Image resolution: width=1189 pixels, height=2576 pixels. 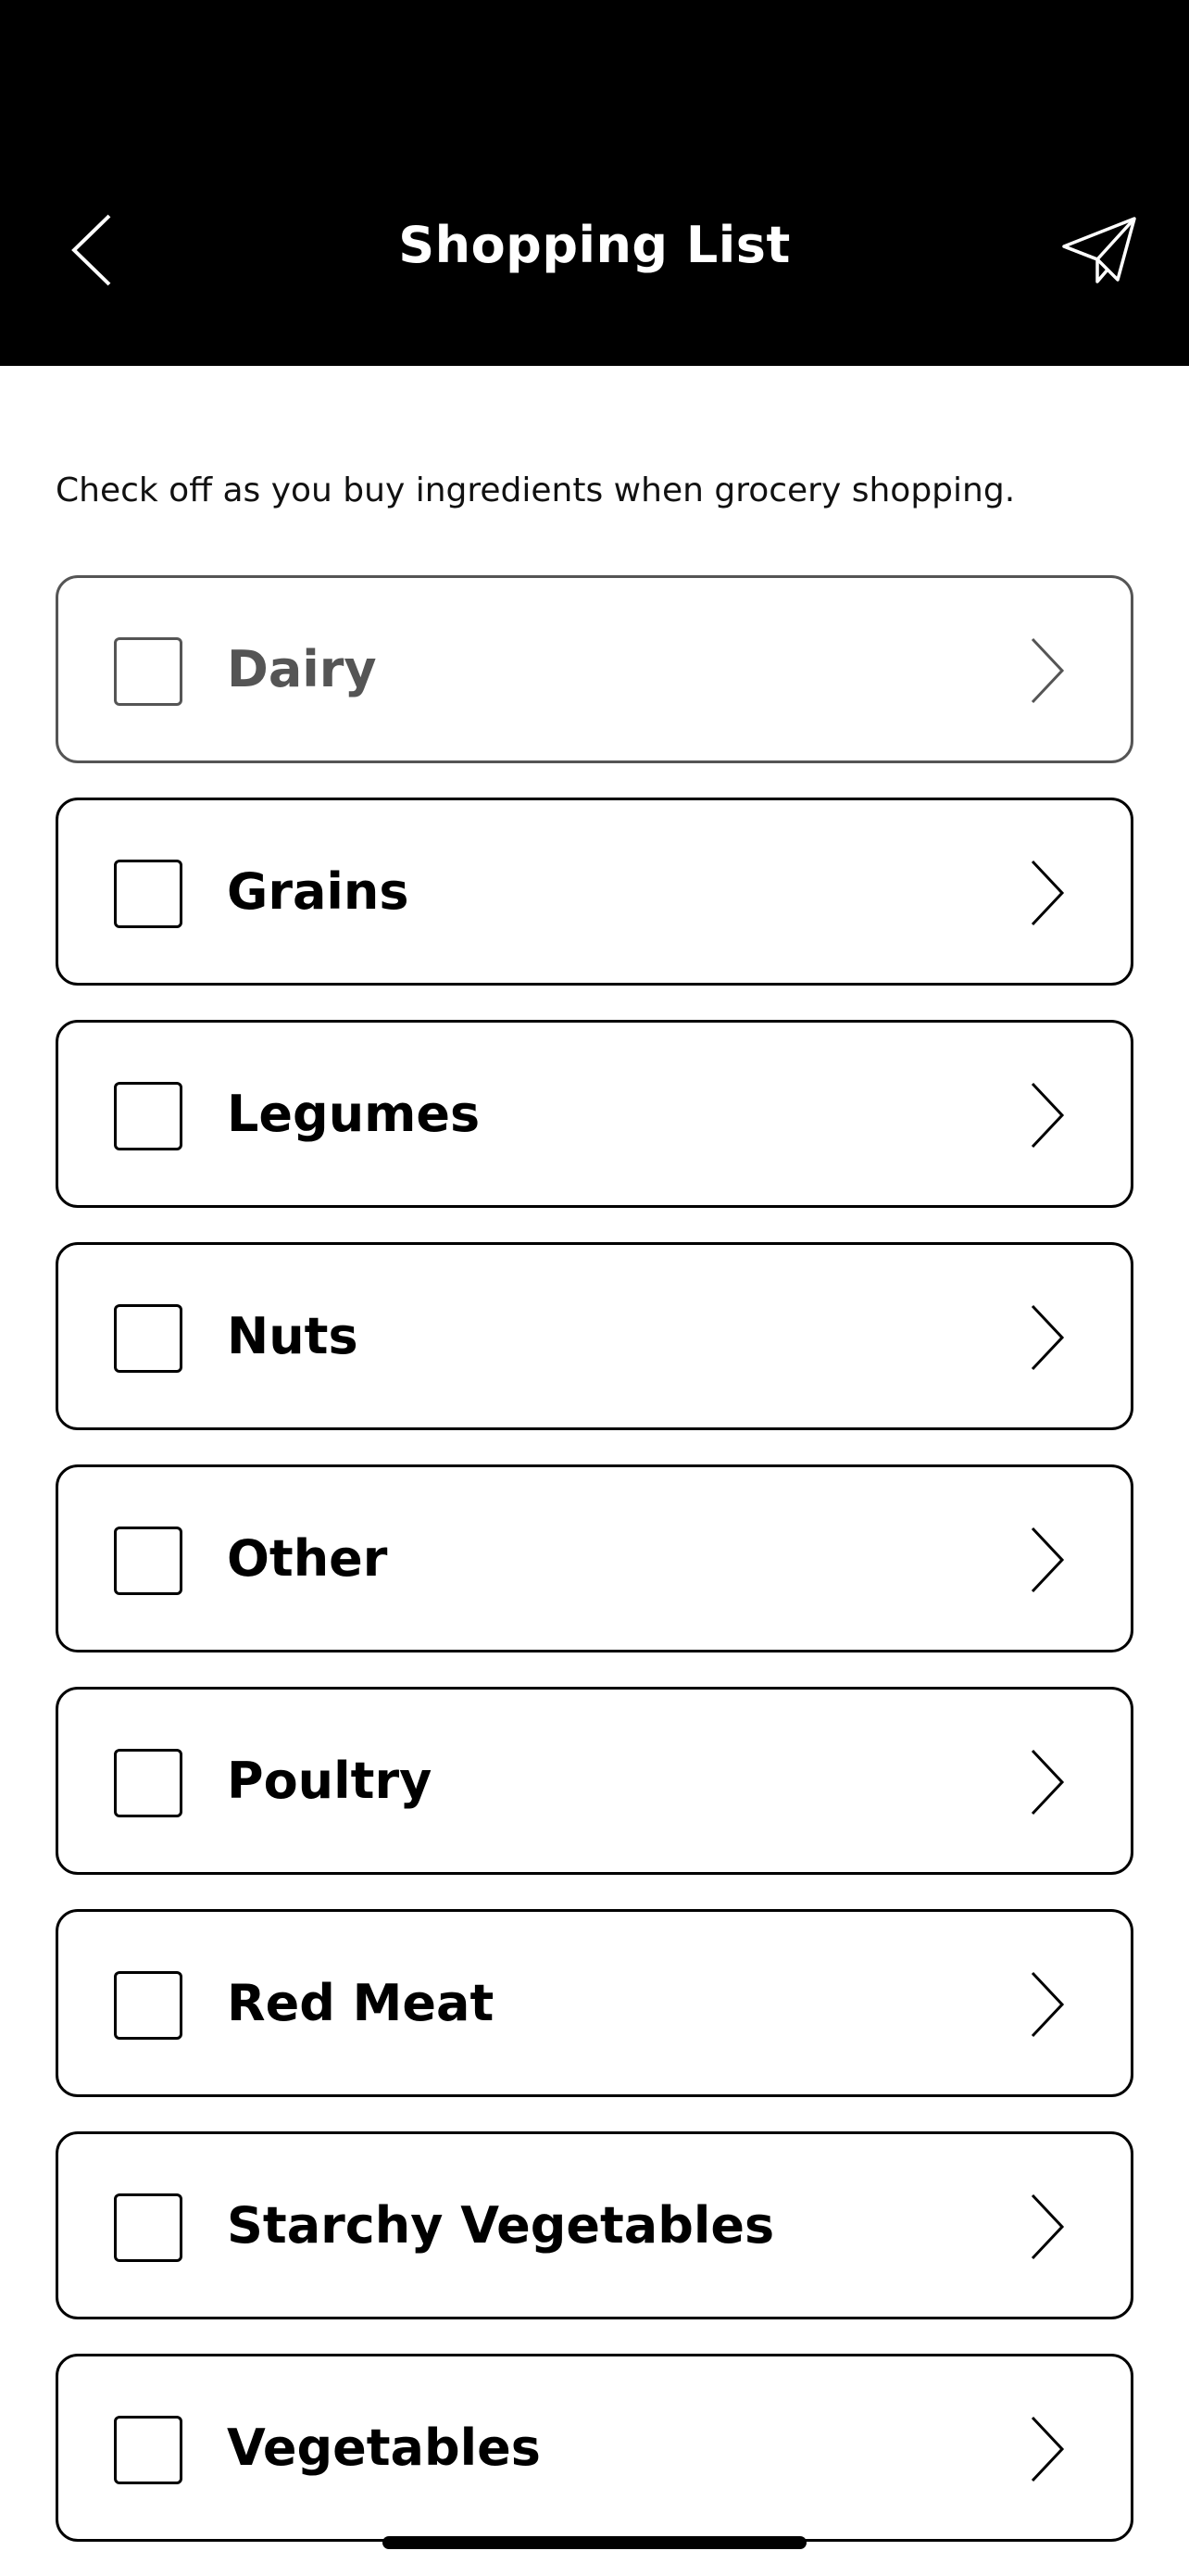 I want to click on category-label: Red Meat, so click(x=360, y=2003).